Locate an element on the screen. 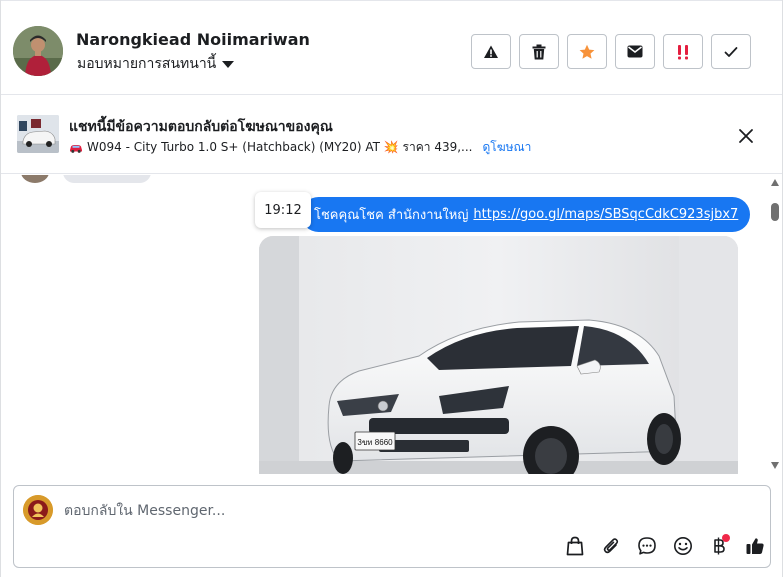 The width and height of the screenshot is (783, 577). assign-conversation-dropdown: มอบหมายการสนทนานี้ is located at coordinates (156, 64).